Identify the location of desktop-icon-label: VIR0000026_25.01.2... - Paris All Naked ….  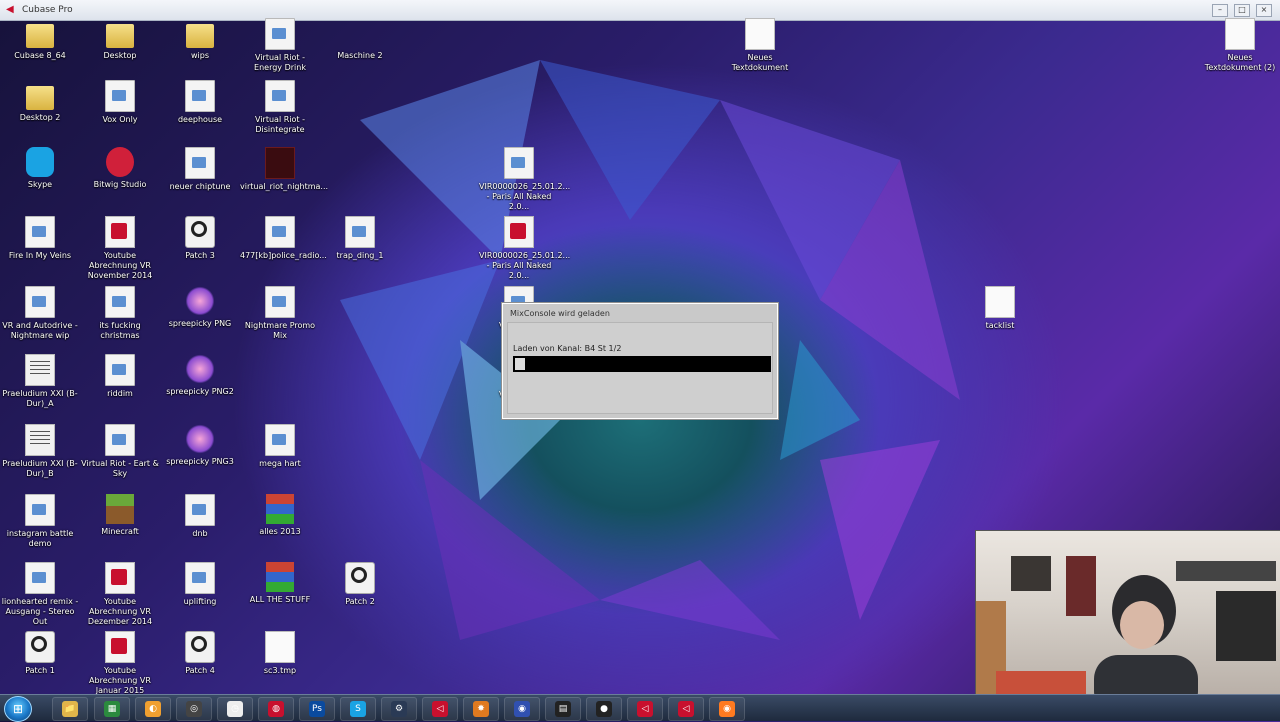
(525, 265).